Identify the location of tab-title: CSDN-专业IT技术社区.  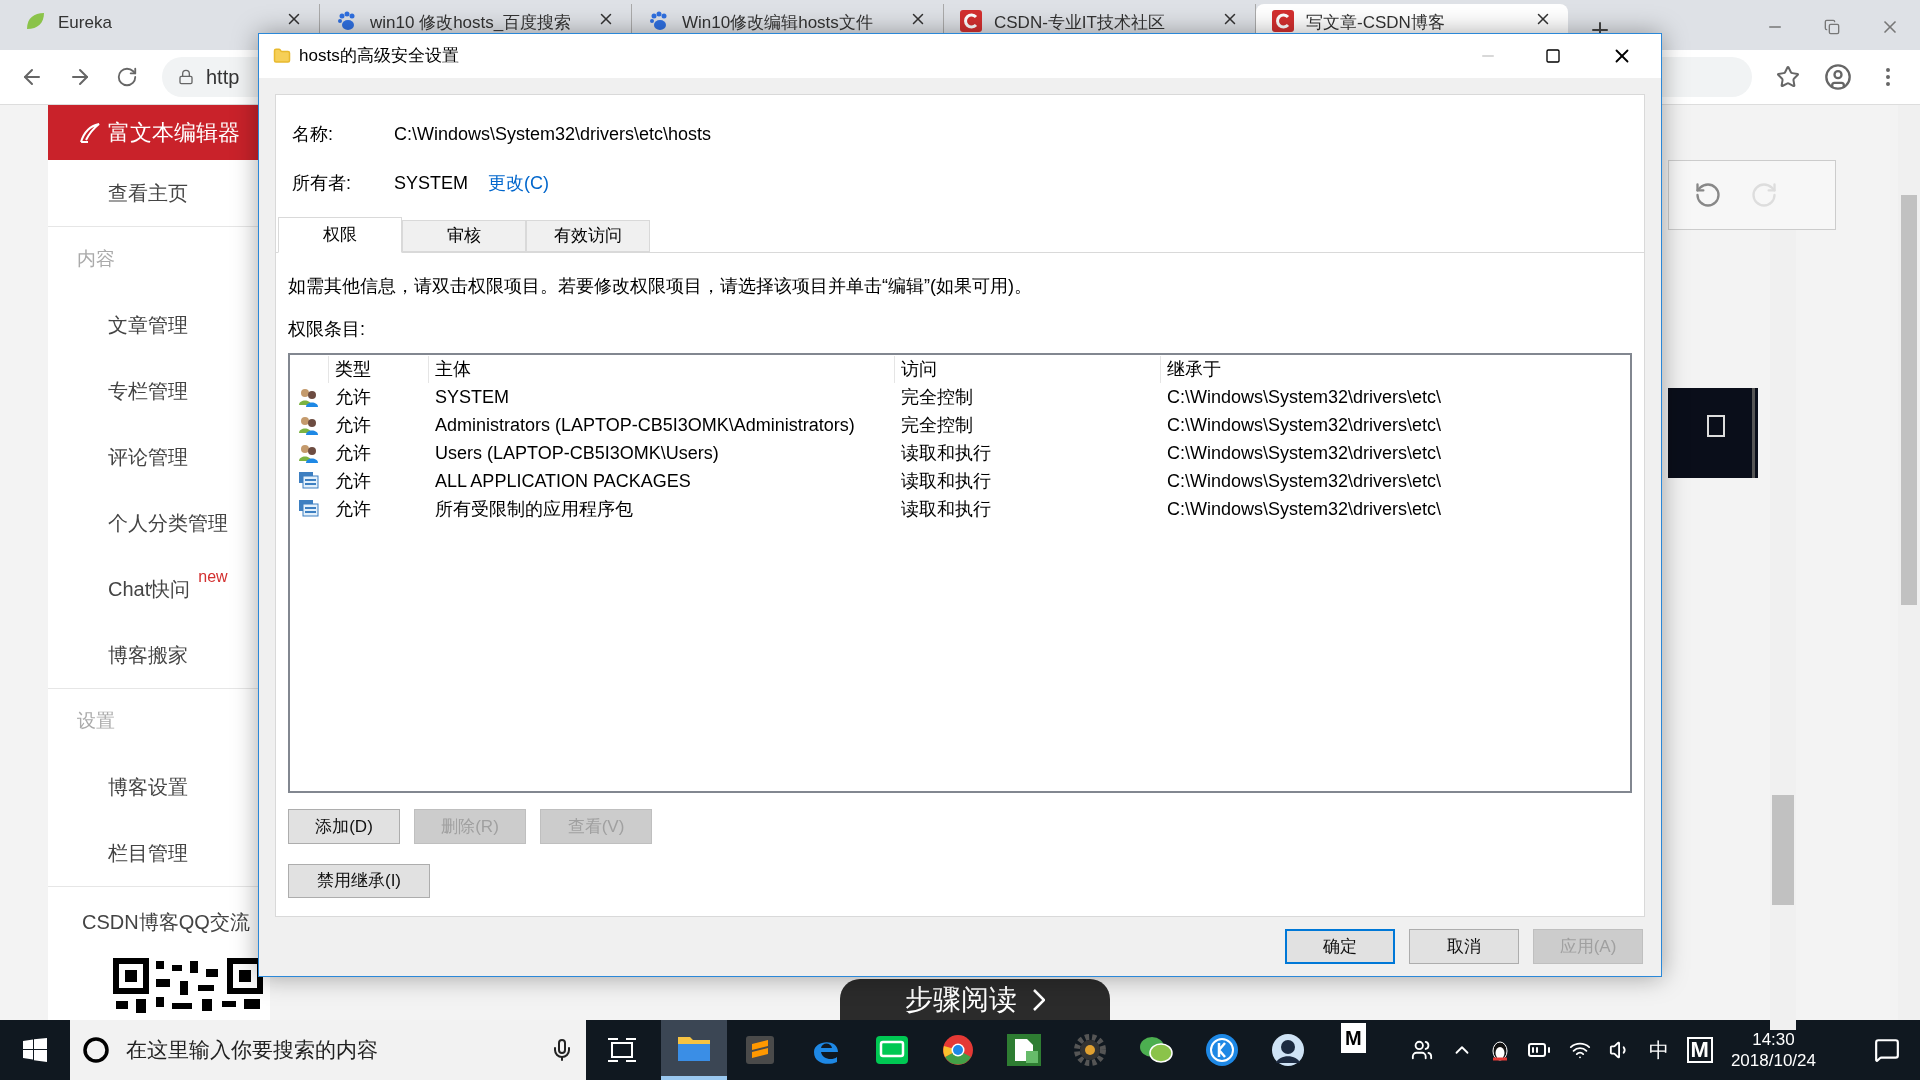
(1080, 23).